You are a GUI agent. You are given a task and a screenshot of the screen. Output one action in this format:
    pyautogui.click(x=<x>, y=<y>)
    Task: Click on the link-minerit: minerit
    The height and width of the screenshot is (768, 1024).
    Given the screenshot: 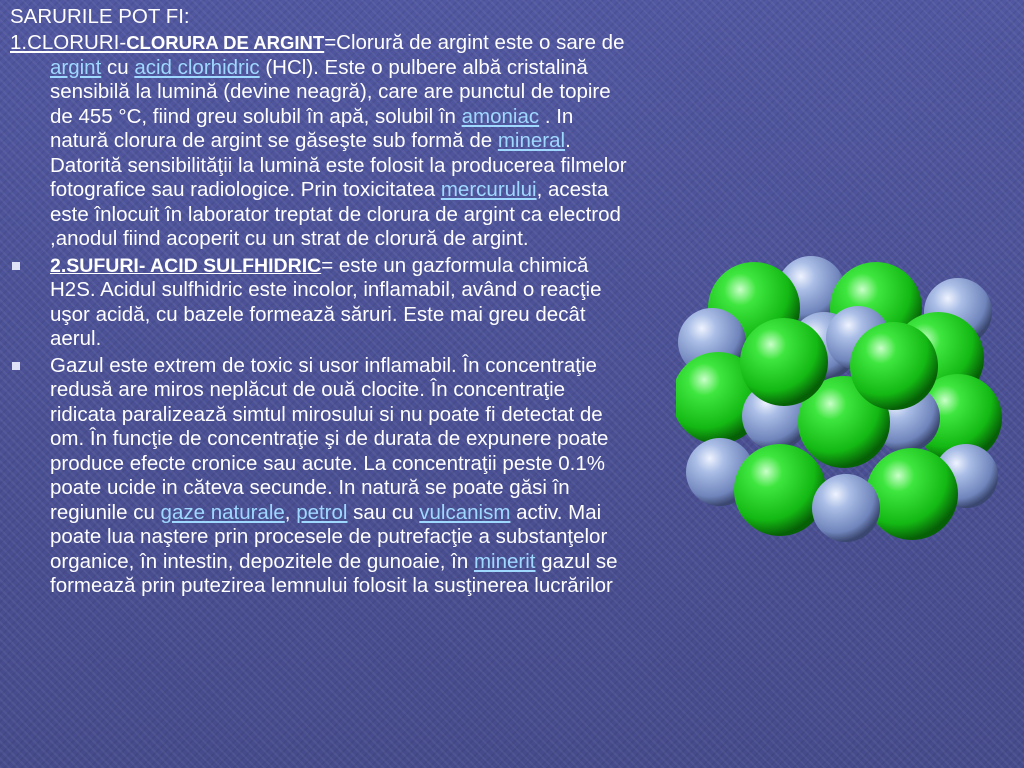 What is the action you would take?
    pyautogui.click(x=505, y=561)
    